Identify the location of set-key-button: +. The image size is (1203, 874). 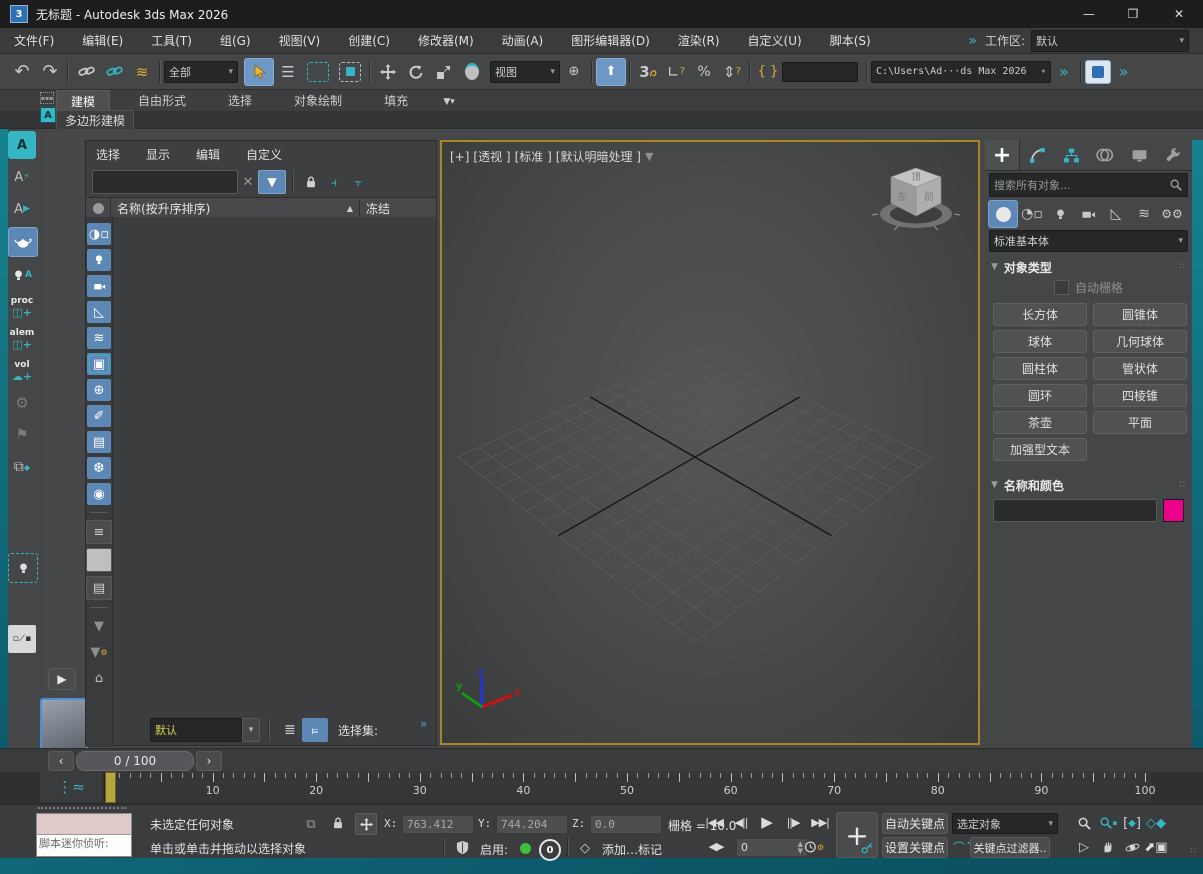
(857, 835).